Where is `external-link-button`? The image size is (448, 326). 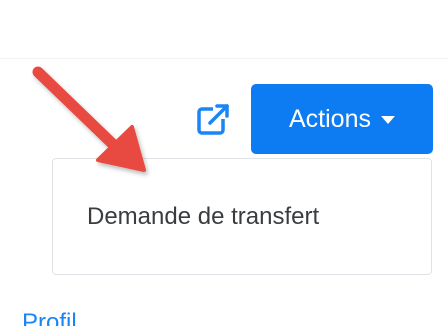 external-link-button is located at coordinates (213, 120).